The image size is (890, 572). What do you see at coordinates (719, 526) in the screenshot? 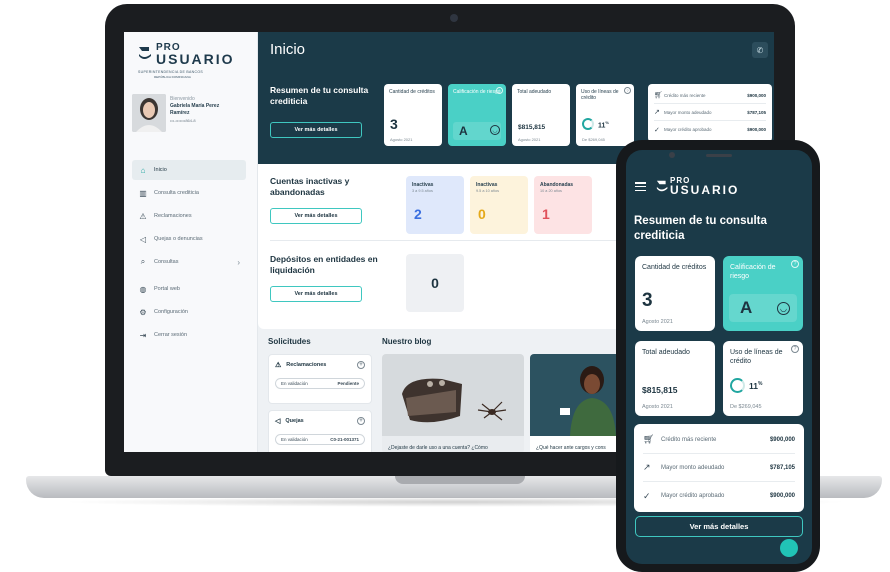
I see `mobile-details-button: Ver más detalles` at bounding box center [719, 526].